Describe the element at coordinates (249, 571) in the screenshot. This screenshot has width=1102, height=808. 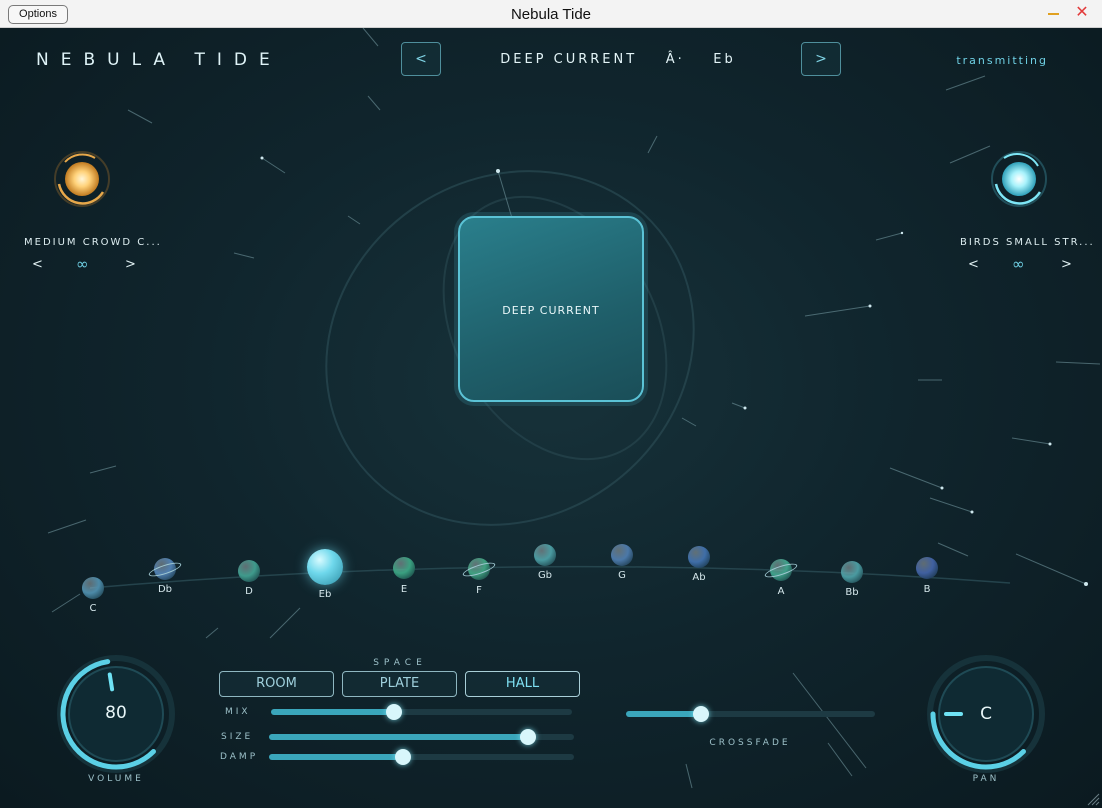
I see `key-planet-d` at that location.